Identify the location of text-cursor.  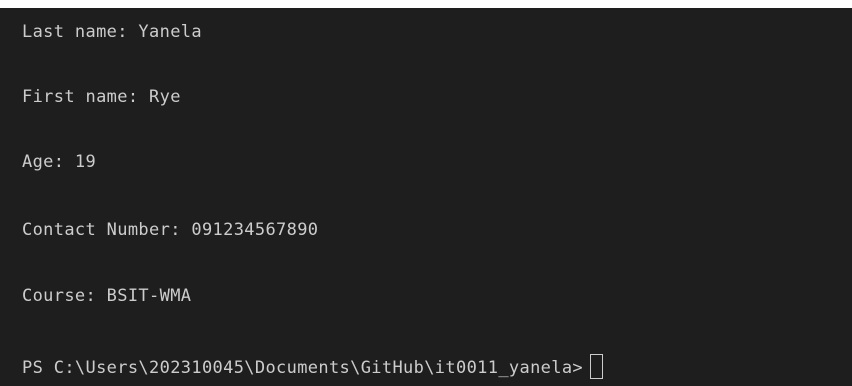
(596, 366).